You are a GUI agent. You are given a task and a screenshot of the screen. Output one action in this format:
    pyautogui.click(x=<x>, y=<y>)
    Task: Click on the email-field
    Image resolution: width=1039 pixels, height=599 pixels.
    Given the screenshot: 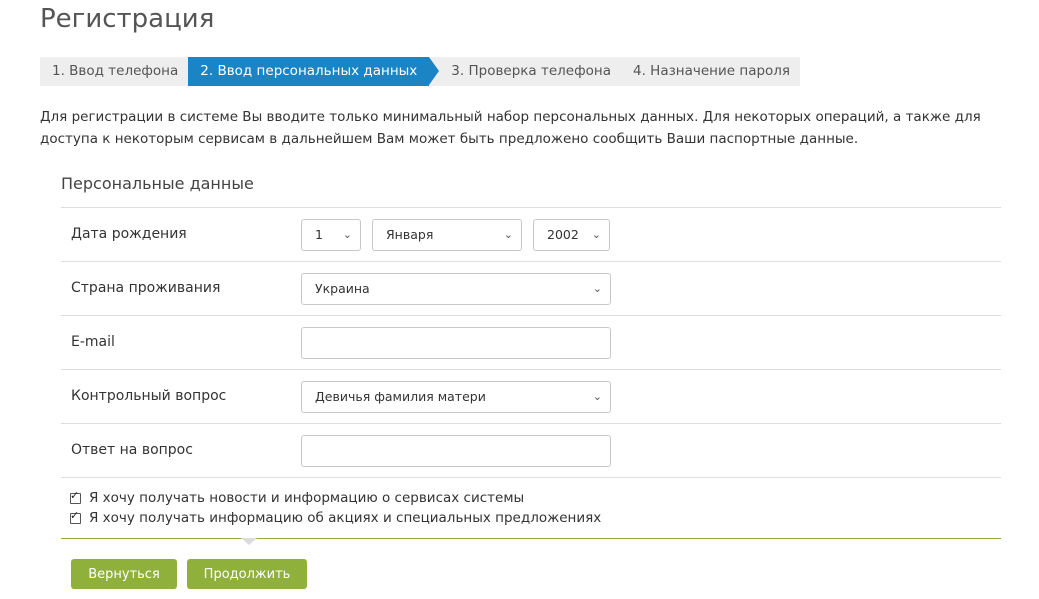 What is the action you would take?
    pyautogui.click(x=456, y=343)
    